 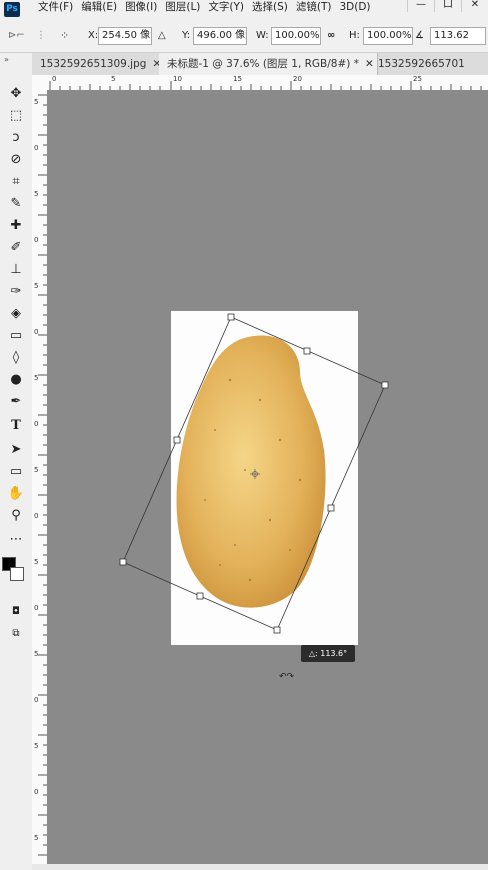 What do you see at coordinates (103, 10) in the screenshot?
I see `menu-edit: 编辑(E)` at bounding box center [103, 10].